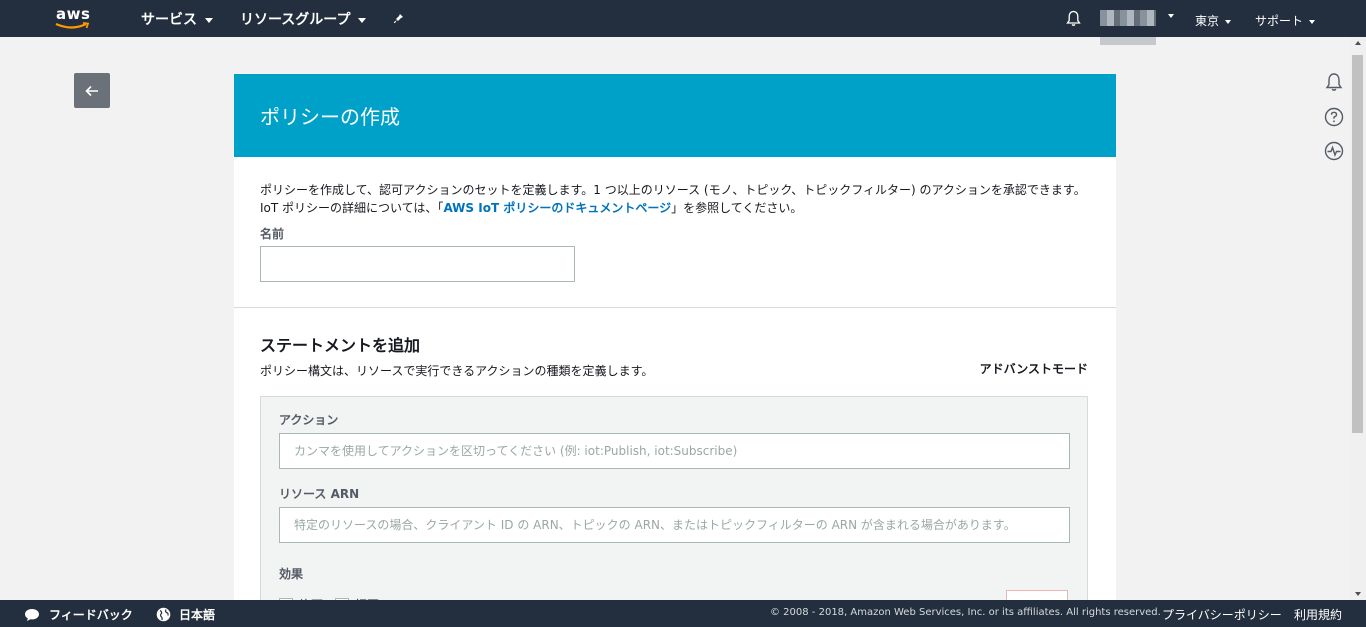 The image size is (1366, 627). I want to click on services-menu: サービス, so click(177, 19).